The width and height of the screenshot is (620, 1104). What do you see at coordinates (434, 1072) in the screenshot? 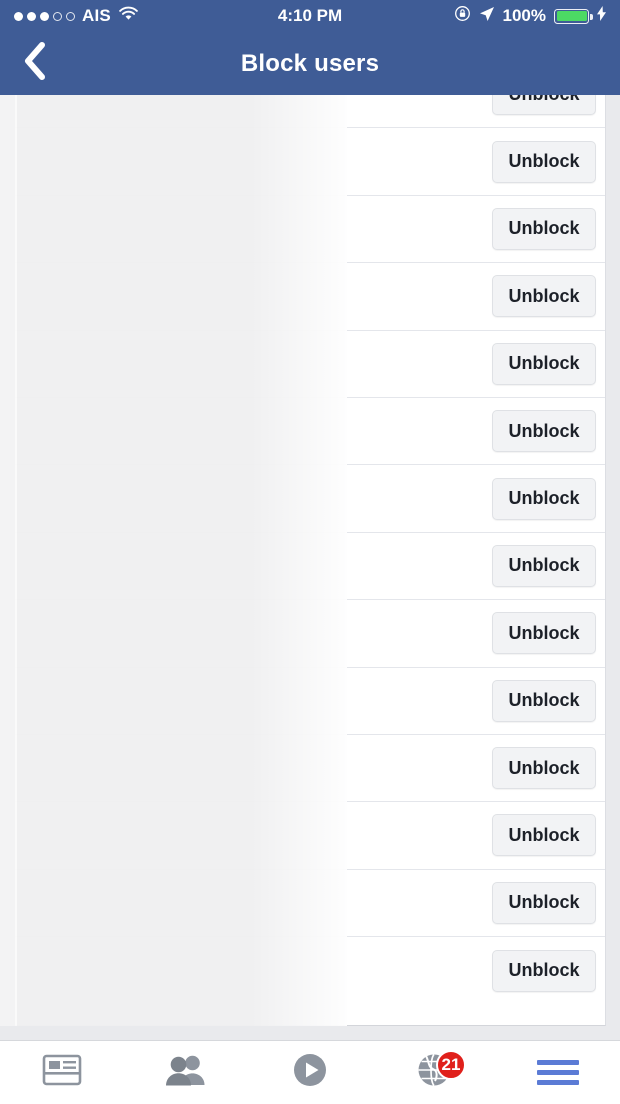
I see `tab-notifications: 21` at bounding box center [434, 1072].